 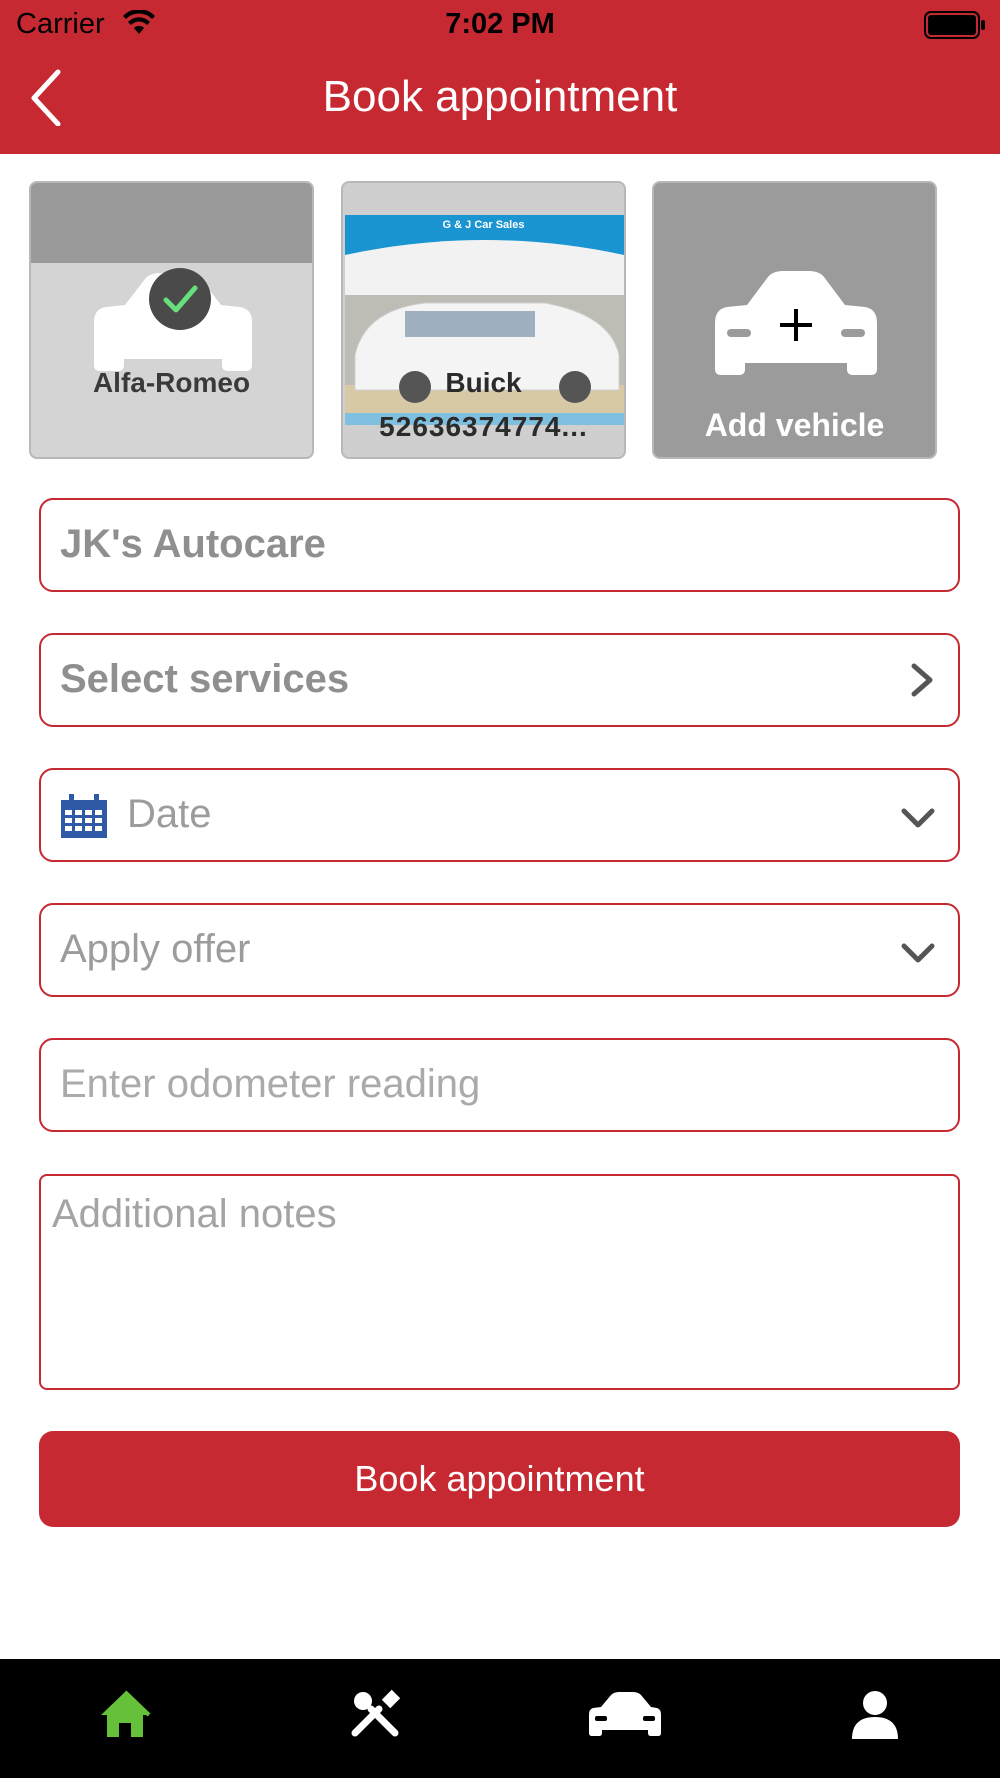 I want to click on notes-placeholder: Additional notes, so click(x=194, y=1214).